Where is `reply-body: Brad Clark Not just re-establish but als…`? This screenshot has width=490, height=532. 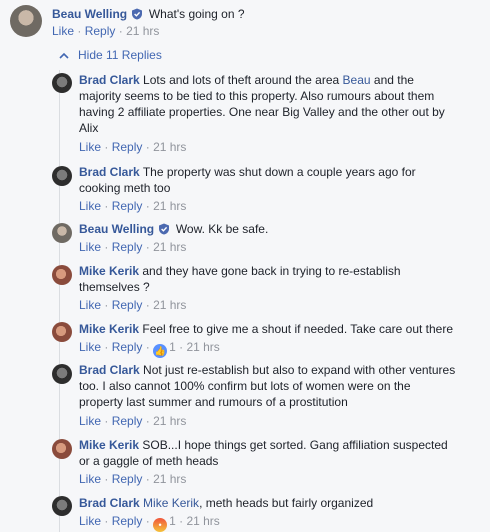
reply-body: Brad Clark Not just re-establish but als… is located at coordinates (281, 386).